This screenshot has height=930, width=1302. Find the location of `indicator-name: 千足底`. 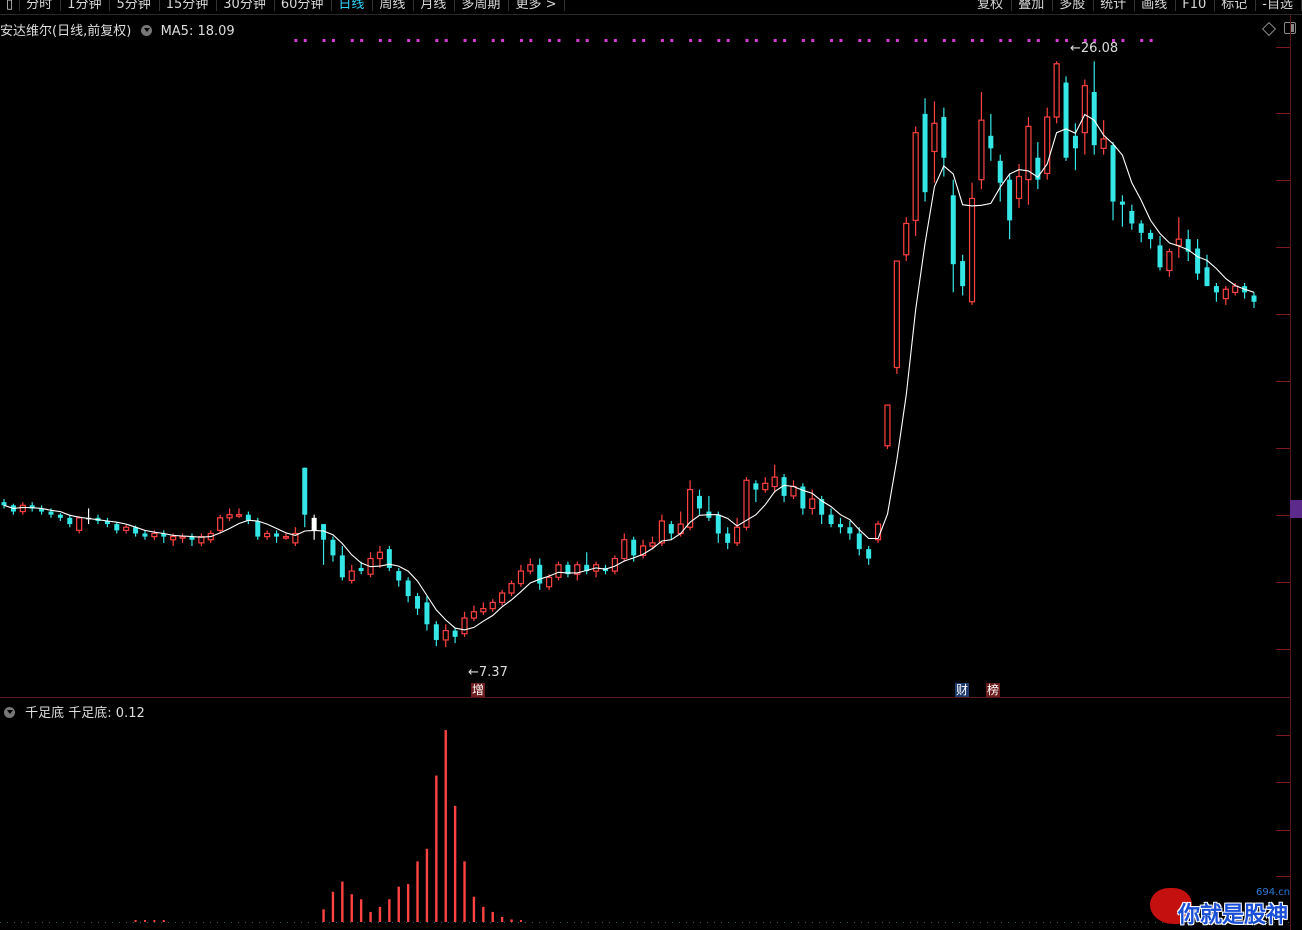

indicator-name: 千足底 is located at coordinates (45, 713).